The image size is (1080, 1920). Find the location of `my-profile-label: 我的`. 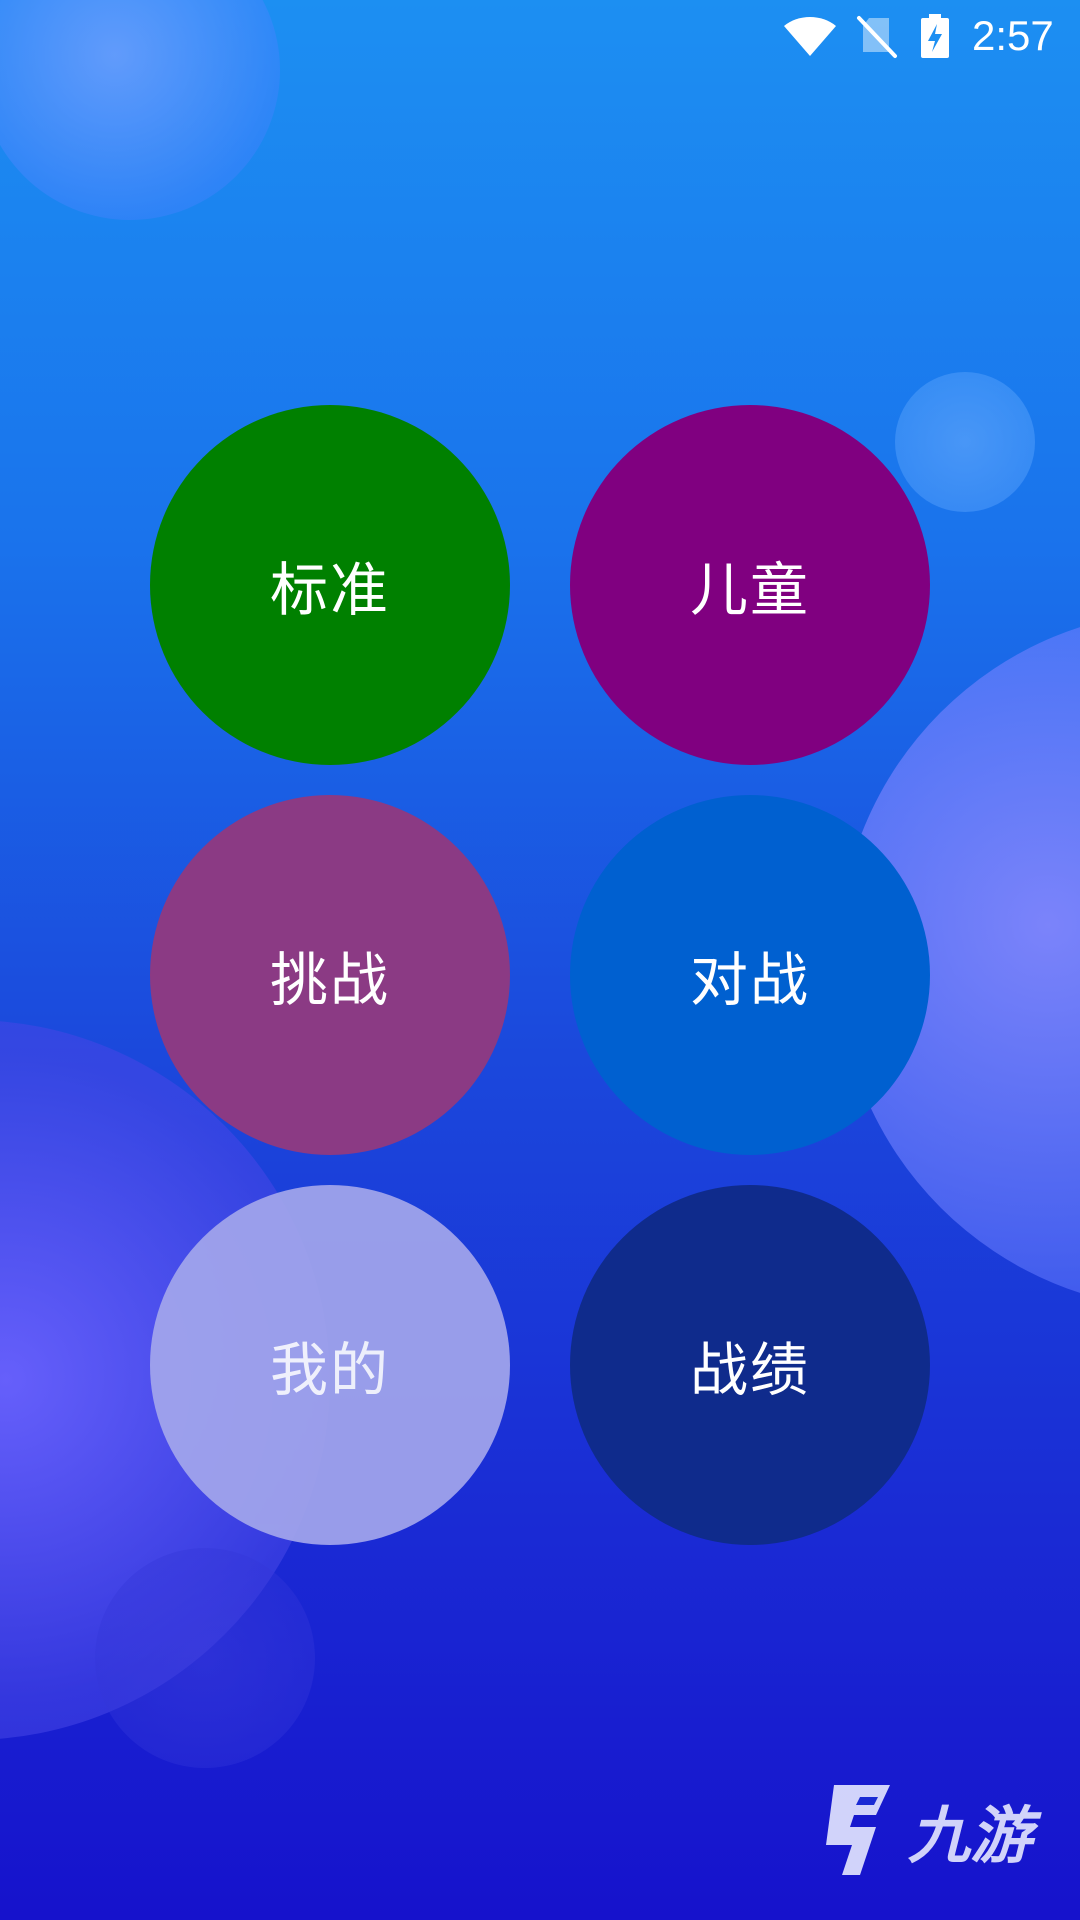

my-profile-label: 我的 is located at coordinates (329, 1370).